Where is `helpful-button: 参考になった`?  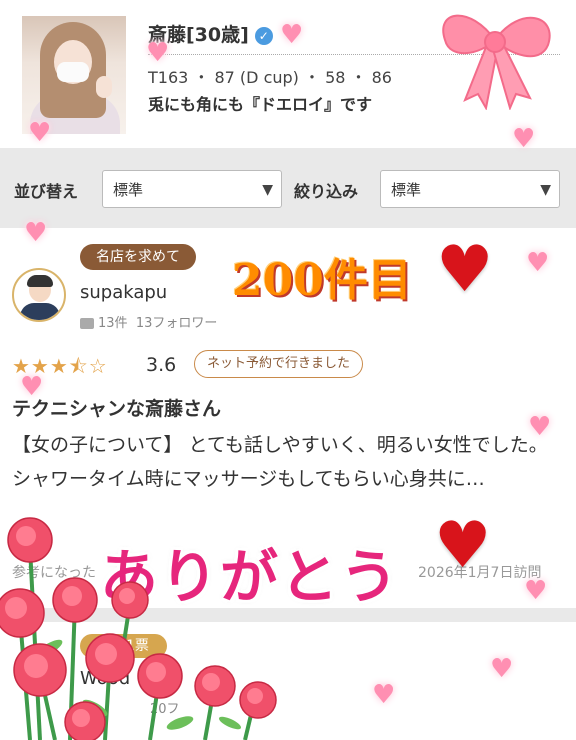 helpful-button: 参考になった is located at coordinates (54, 572).